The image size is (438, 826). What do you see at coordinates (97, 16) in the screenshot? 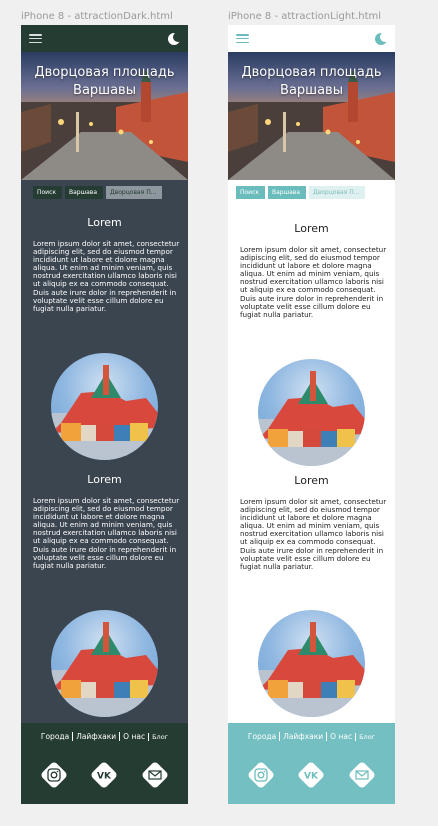
I see `frame-label: iPhone 8 - attractionDark.html` at bounding box center [97, 16].